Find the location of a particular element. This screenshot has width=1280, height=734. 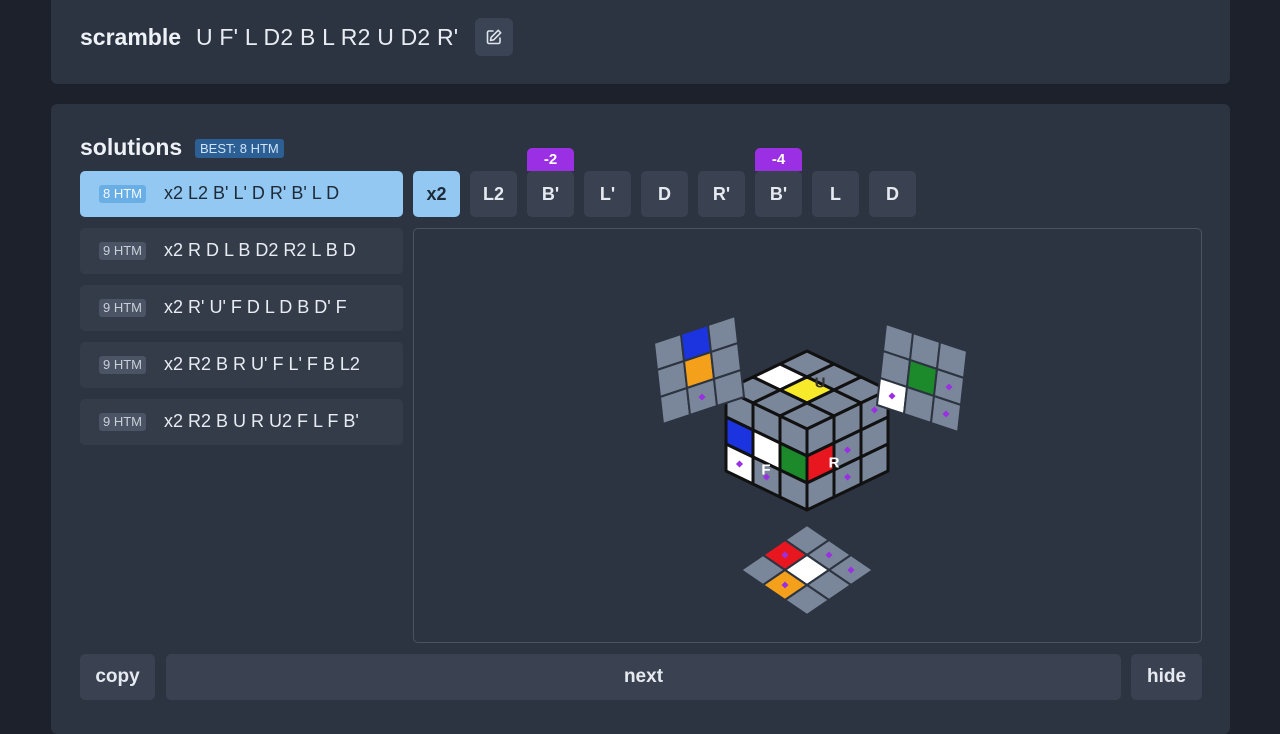

scramble-moves: U F' L D2 B L R2 U D2 R' is located at coordinates (327, 37).